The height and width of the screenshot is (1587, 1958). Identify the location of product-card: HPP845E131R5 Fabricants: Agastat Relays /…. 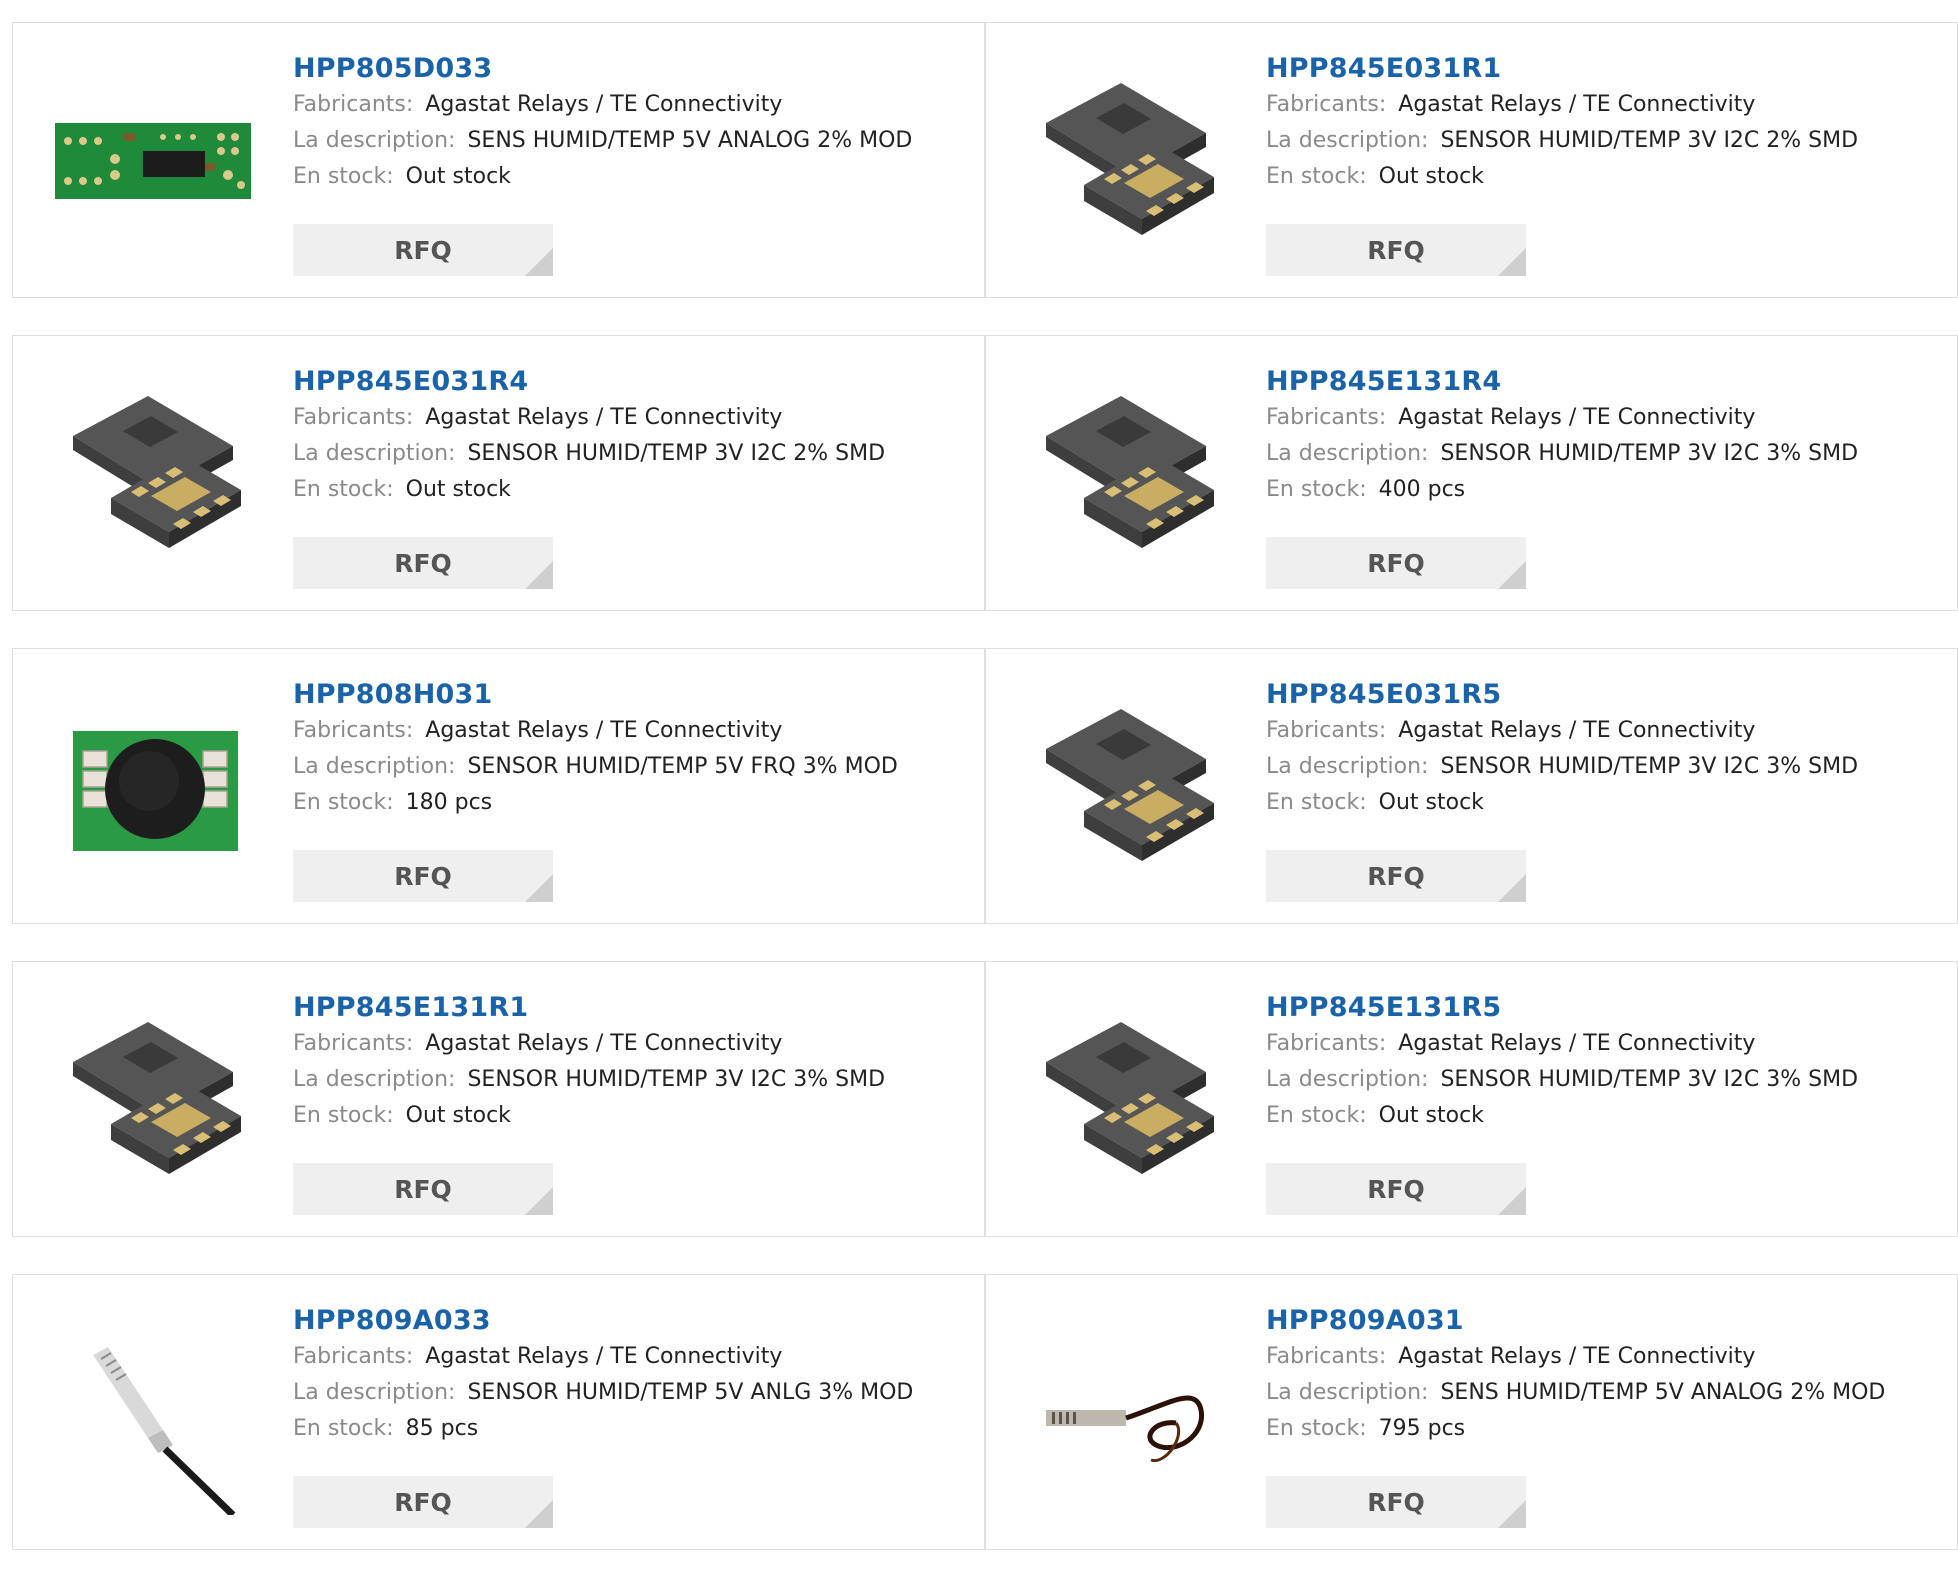
(1471, 1099).